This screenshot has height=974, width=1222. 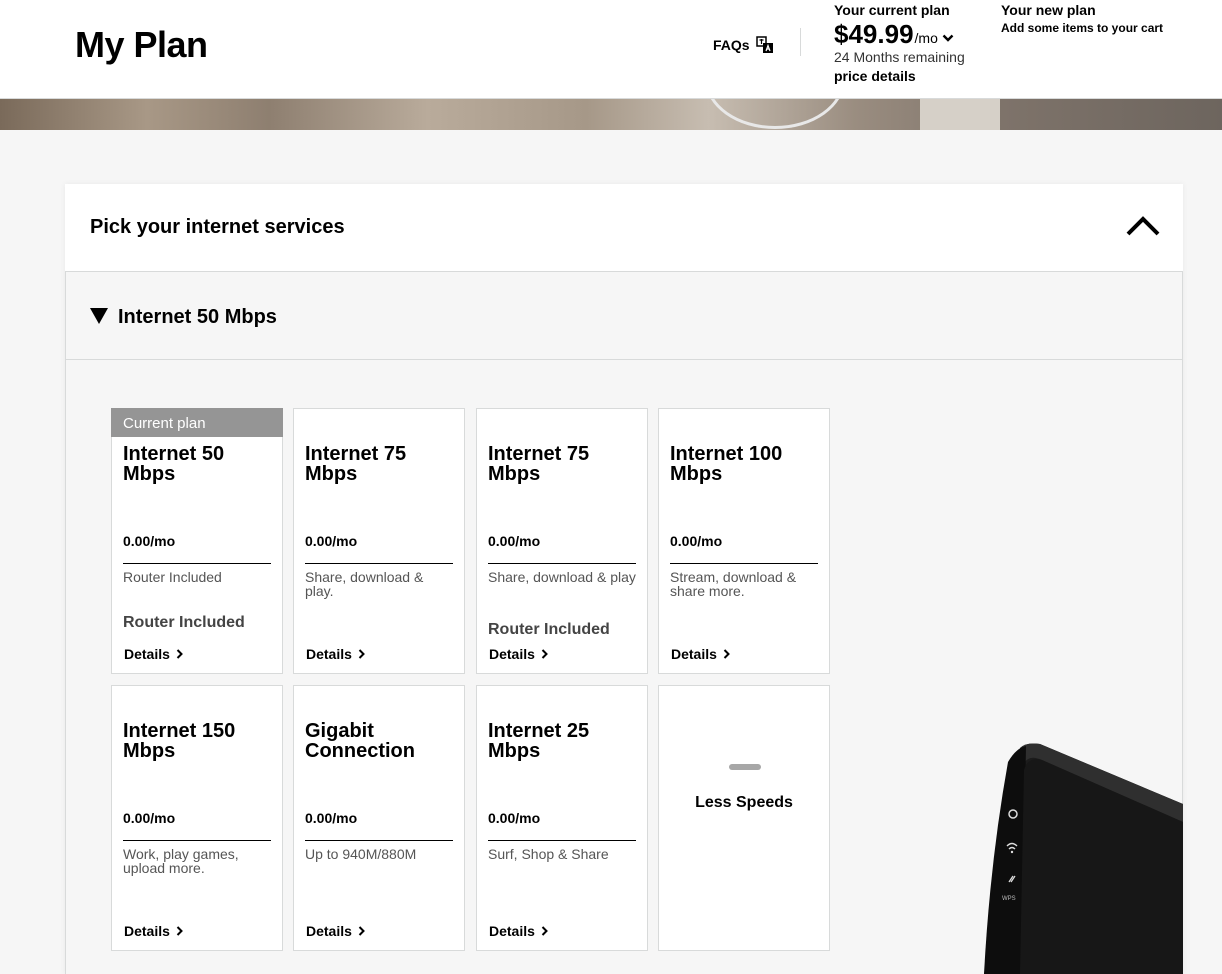 What do you see at coordinates (726, 464) in the screenshot?
I see `plan-name: Internet 100 Mbps` at bounding box center [726, 464].